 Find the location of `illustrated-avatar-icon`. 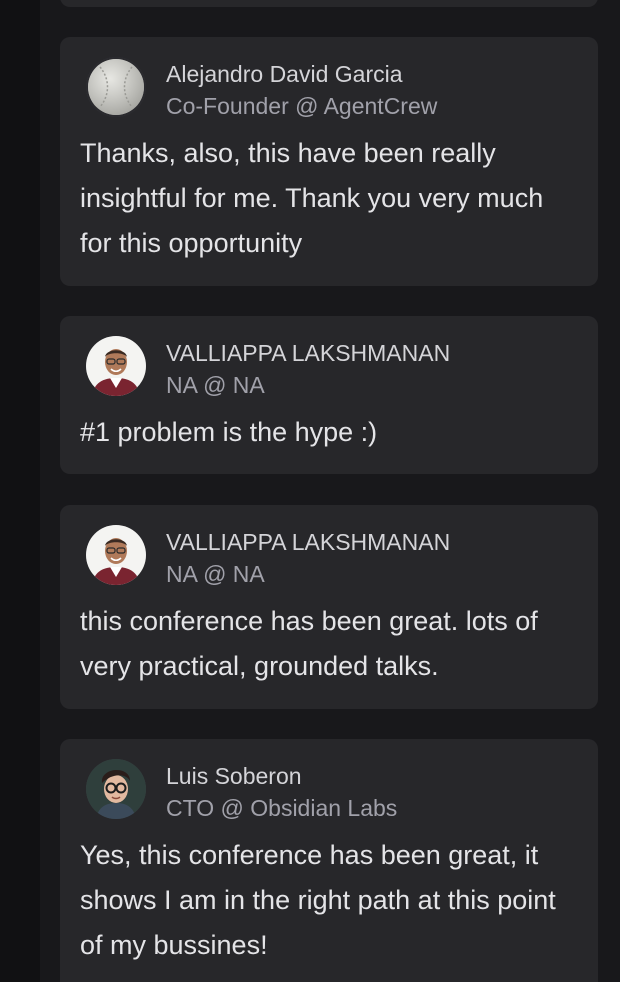

illustrated-avatar-icon is located at coordinates (116, 789).